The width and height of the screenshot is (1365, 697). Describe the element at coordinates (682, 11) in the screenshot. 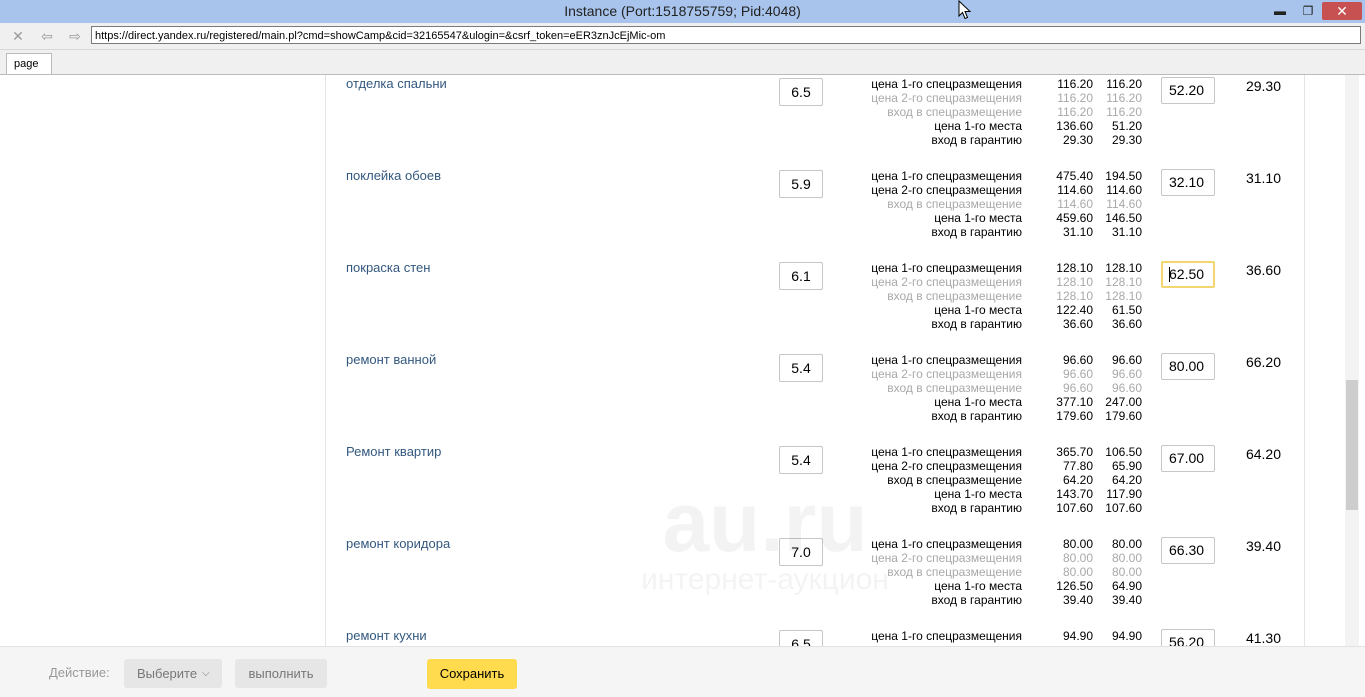

I see `window-title: Instance (Port:1518755759; Pid:4048)` at that location.